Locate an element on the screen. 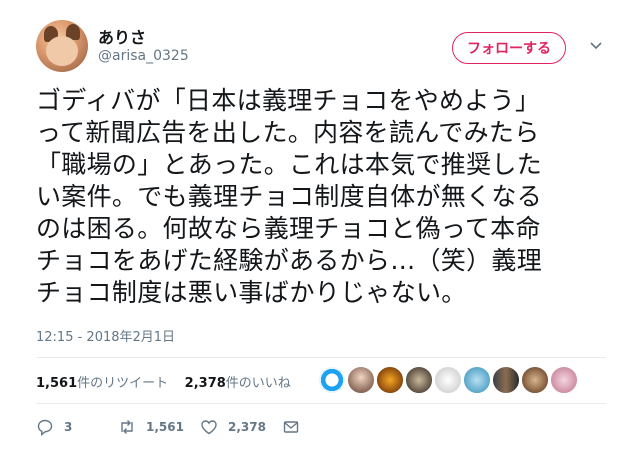 The height and width of the screenshot is (455, 640). retweet-stat-label: 件のリツイート is located at coordinates (123, 383).